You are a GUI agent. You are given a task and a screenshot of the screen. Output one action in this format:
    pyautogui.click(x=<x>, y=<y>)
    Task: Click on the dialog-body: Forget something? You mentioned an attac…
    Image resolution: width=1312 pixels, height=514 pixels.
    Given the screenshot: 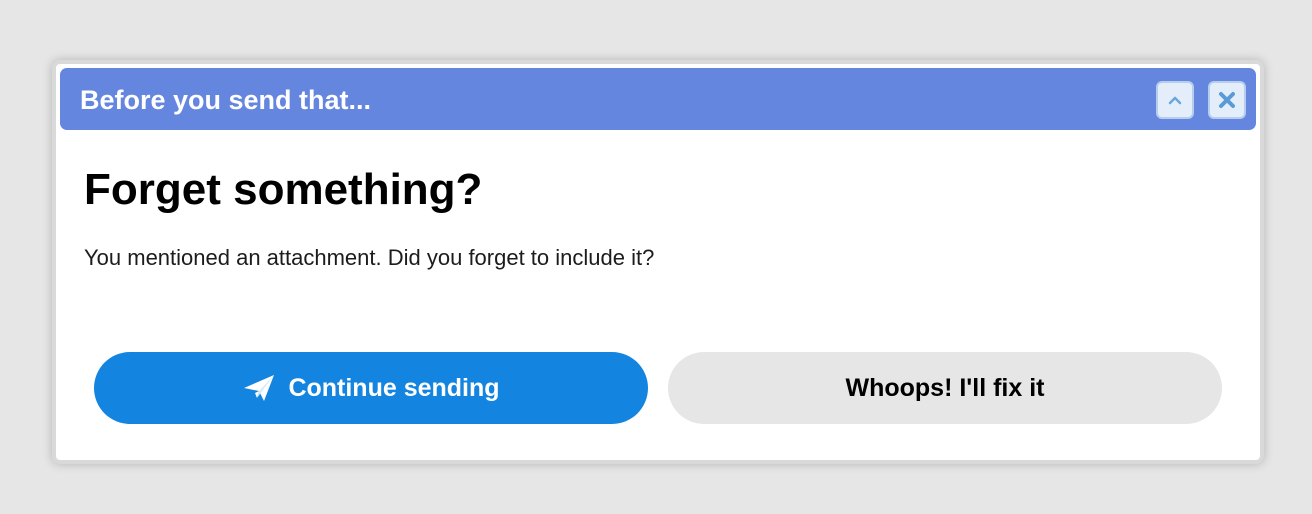 What is the action you would take?
    pyautogui.click(x=369, y=217)
    